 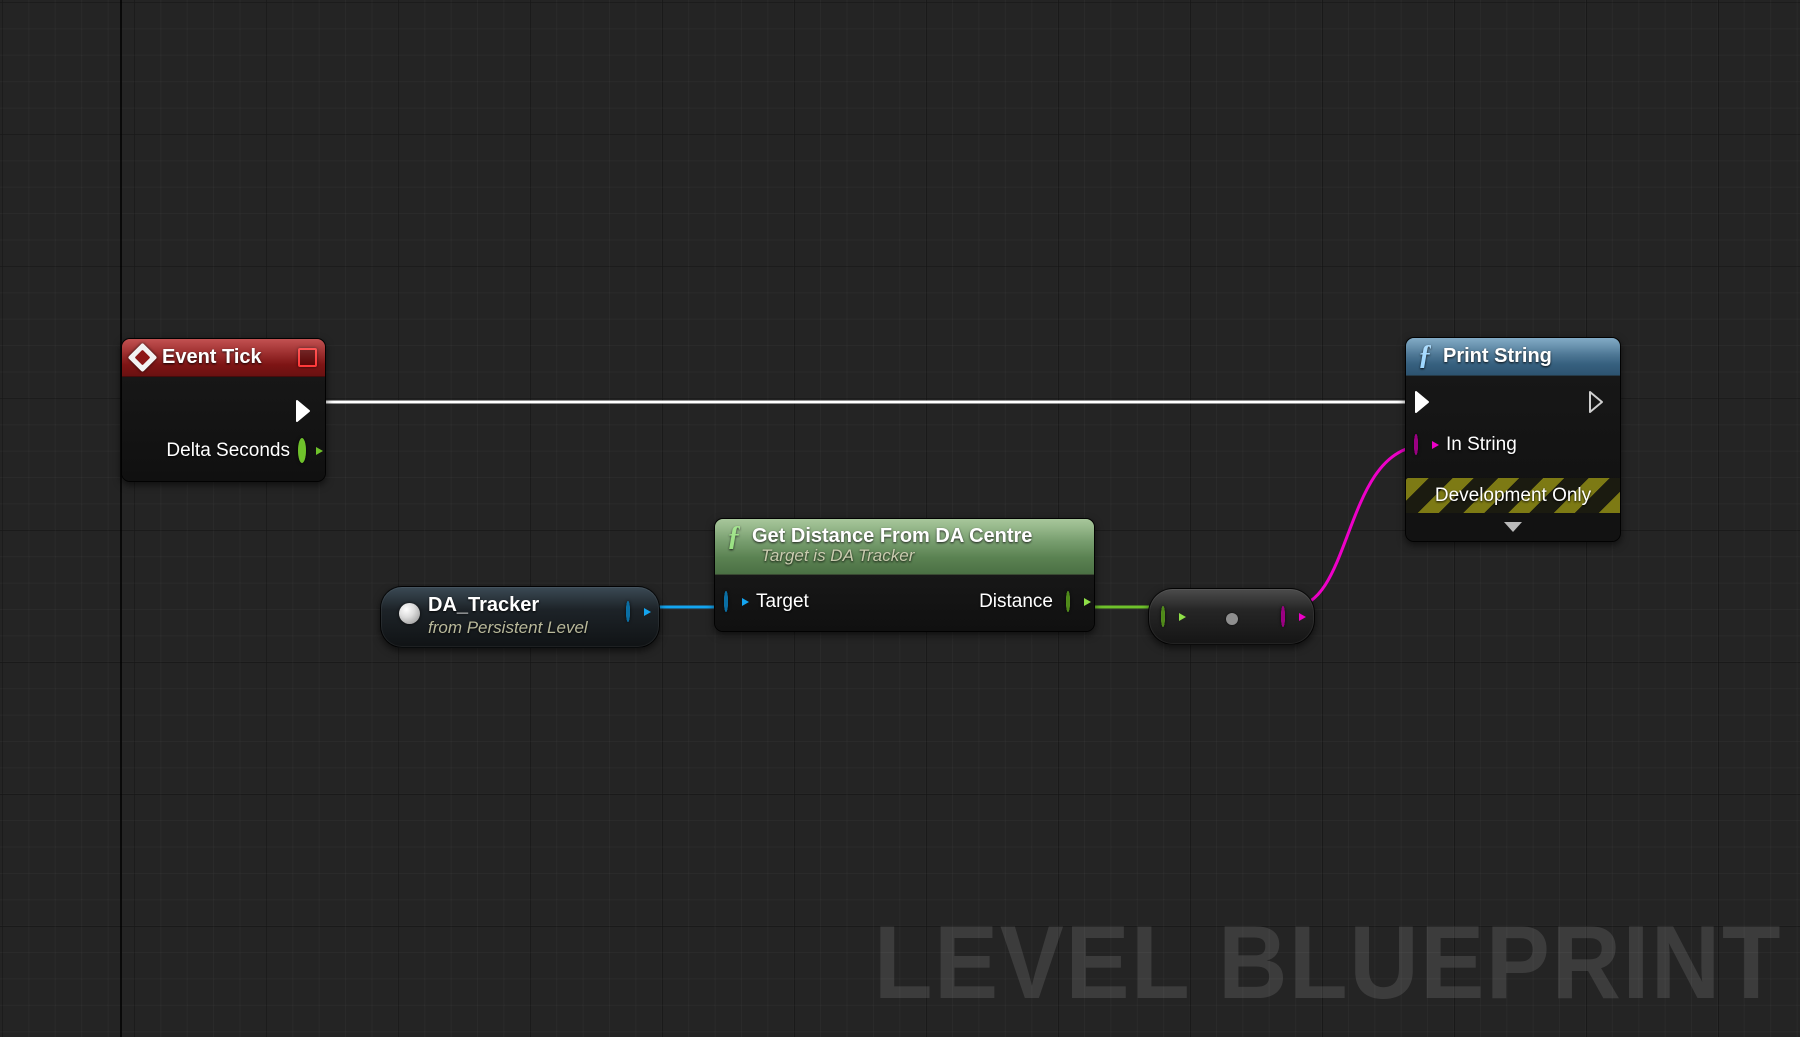 What do you see at coordinates (508, 627) in the screenshot?
I see `node-da-tracker-subtitle: from Persistent Level` at bounding box center [508, 627].